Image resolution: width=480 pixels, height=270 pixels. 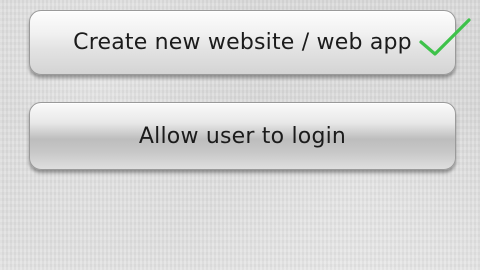 I want to click on create-website-label: Create new website / web app, so click(x=242, y=42).